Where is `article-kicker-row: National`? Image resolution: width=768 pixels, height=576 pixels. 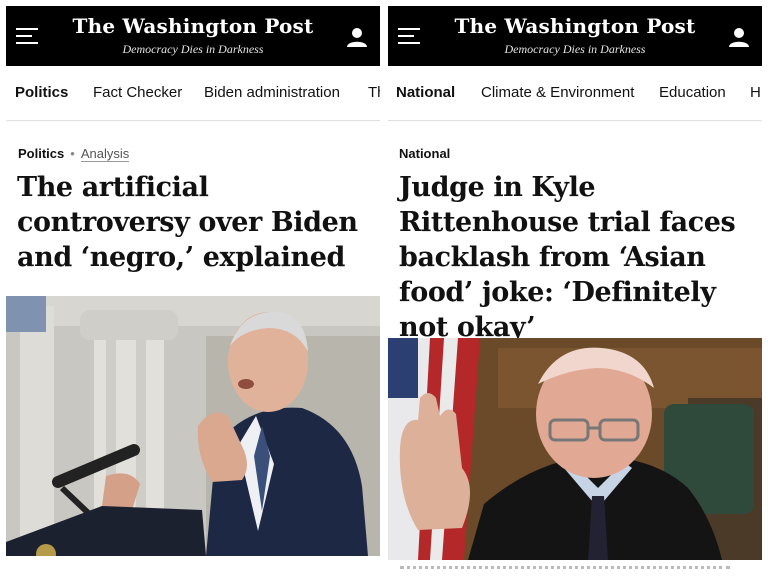
article-kicker-row: National is located at coordinates (424, 153).